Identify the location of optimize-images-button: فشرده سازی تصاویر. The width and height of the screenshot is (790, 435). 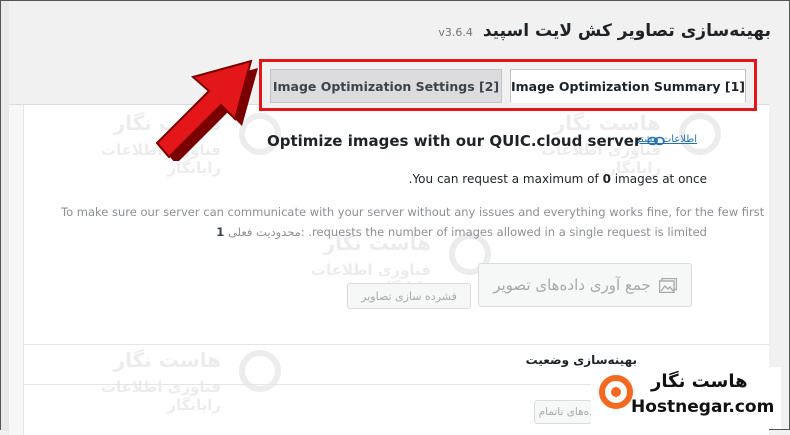
(409, 296).